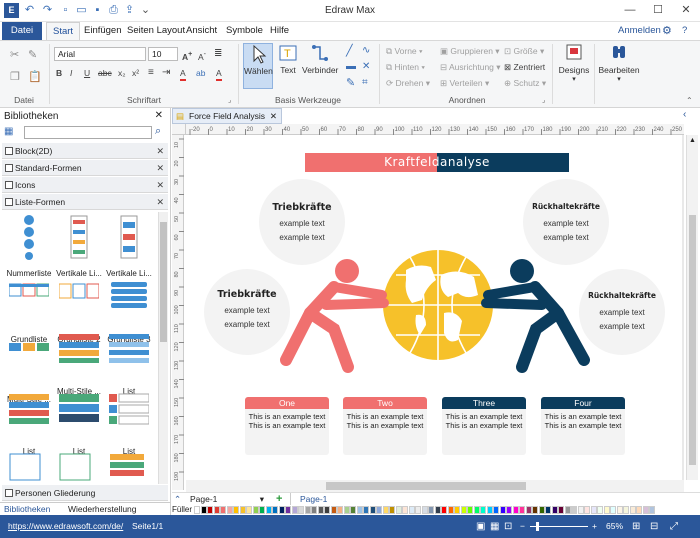 The height and width of the screenshot is (538, 700). Describe the element at coordinates (405, 67) in the screenshot. I see `send-back-button: ⧉ Hinten ▾` at that location.